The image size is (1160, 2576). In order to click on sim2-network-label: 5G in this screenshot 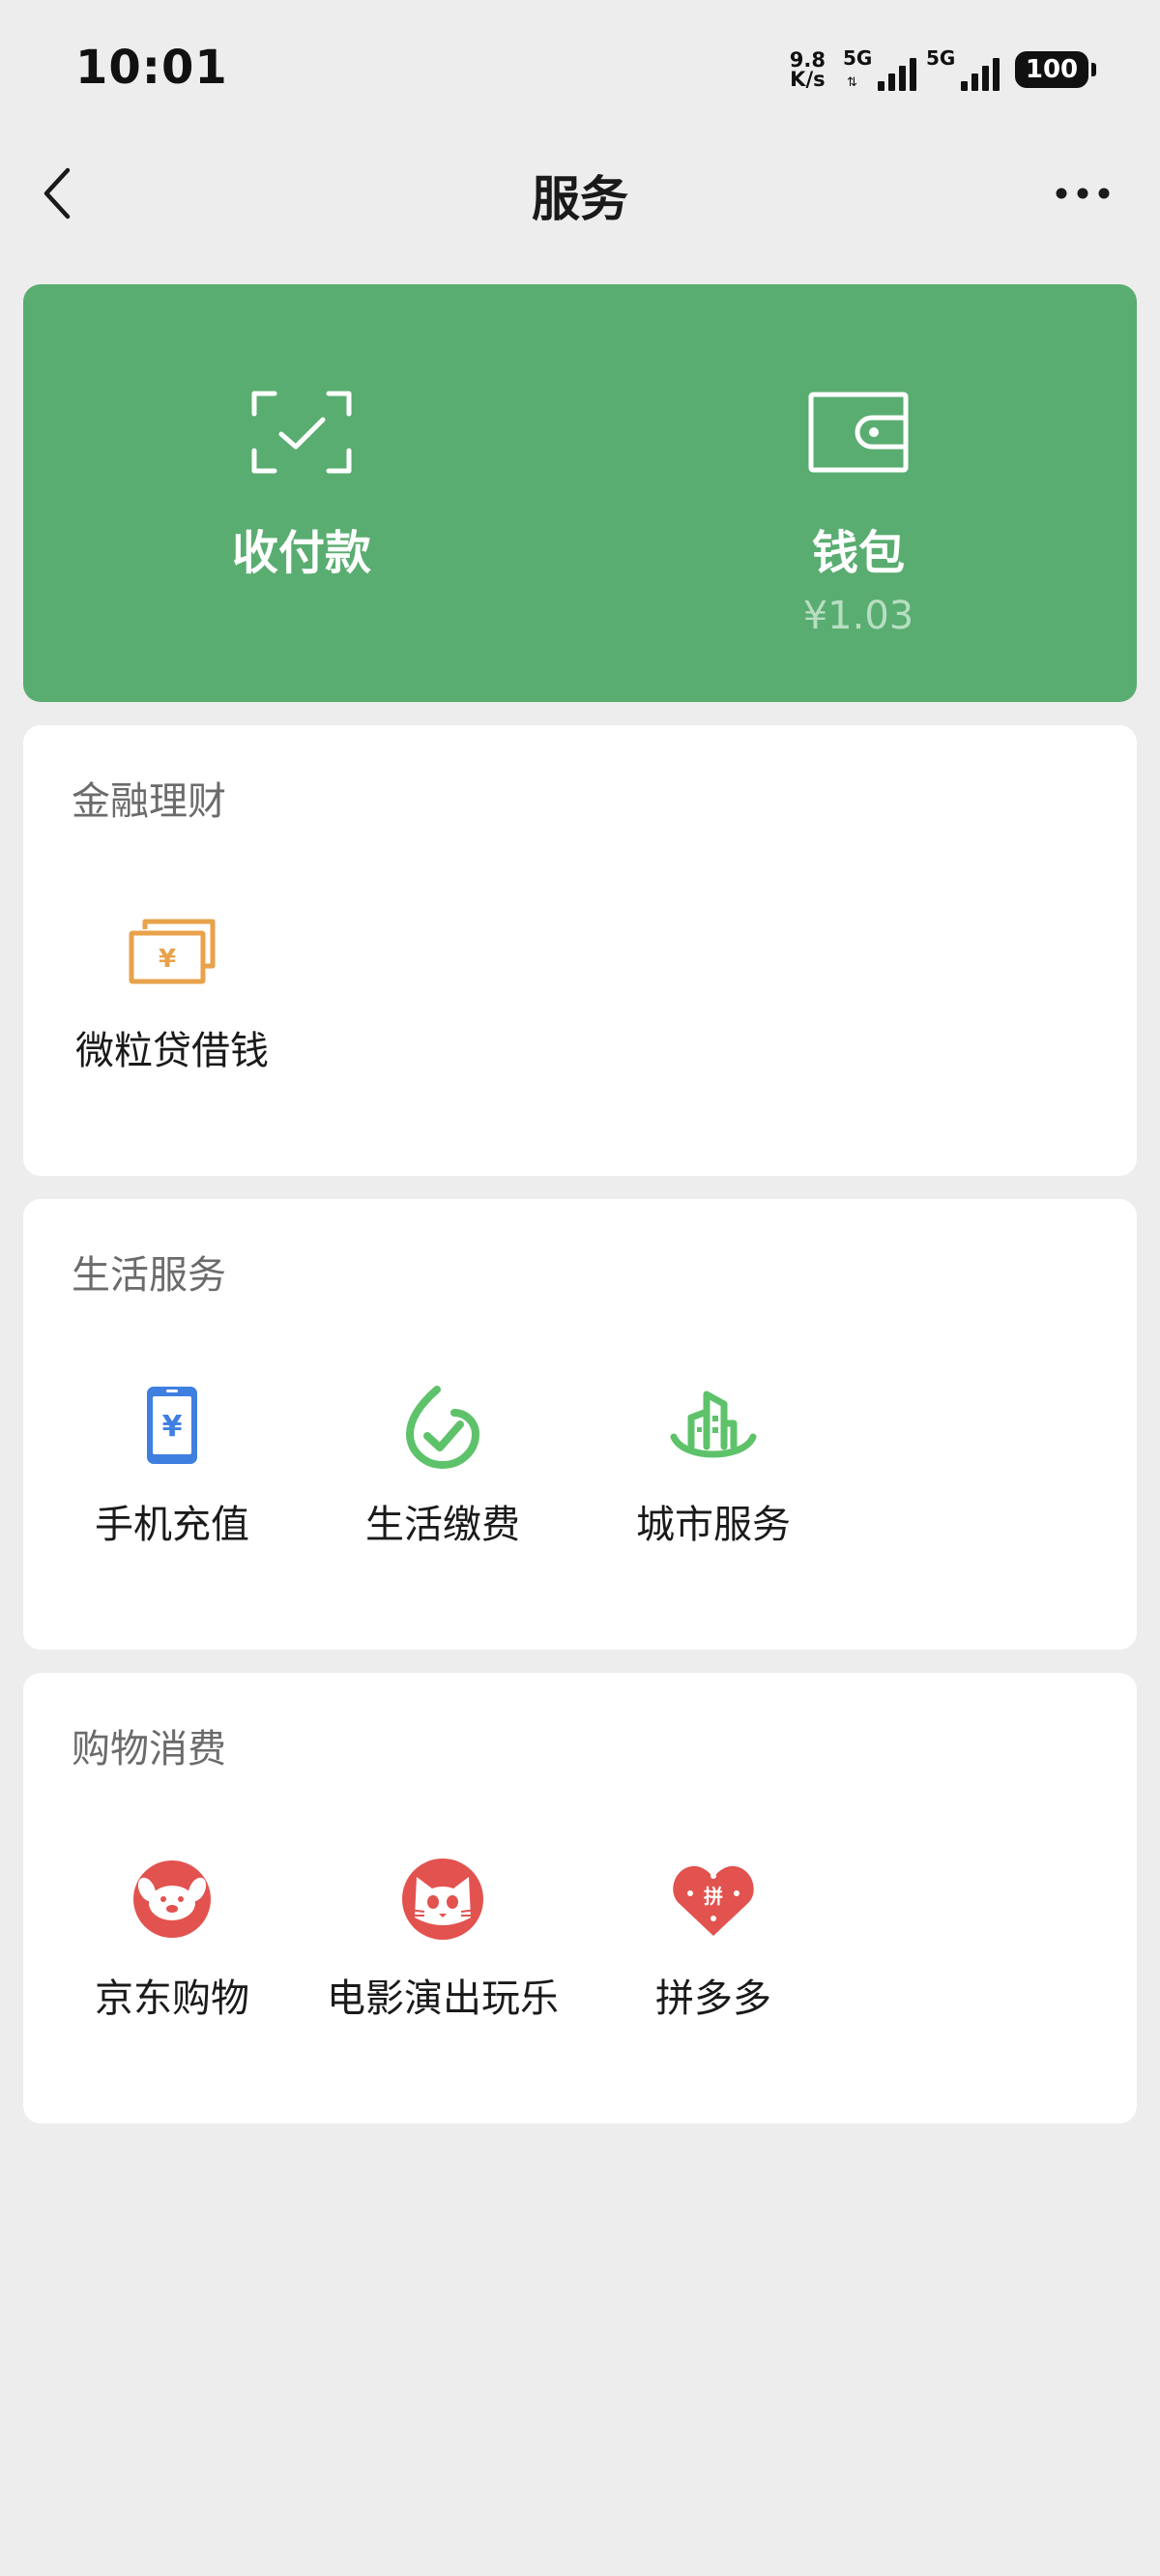, I will do `click(941, 58)`.